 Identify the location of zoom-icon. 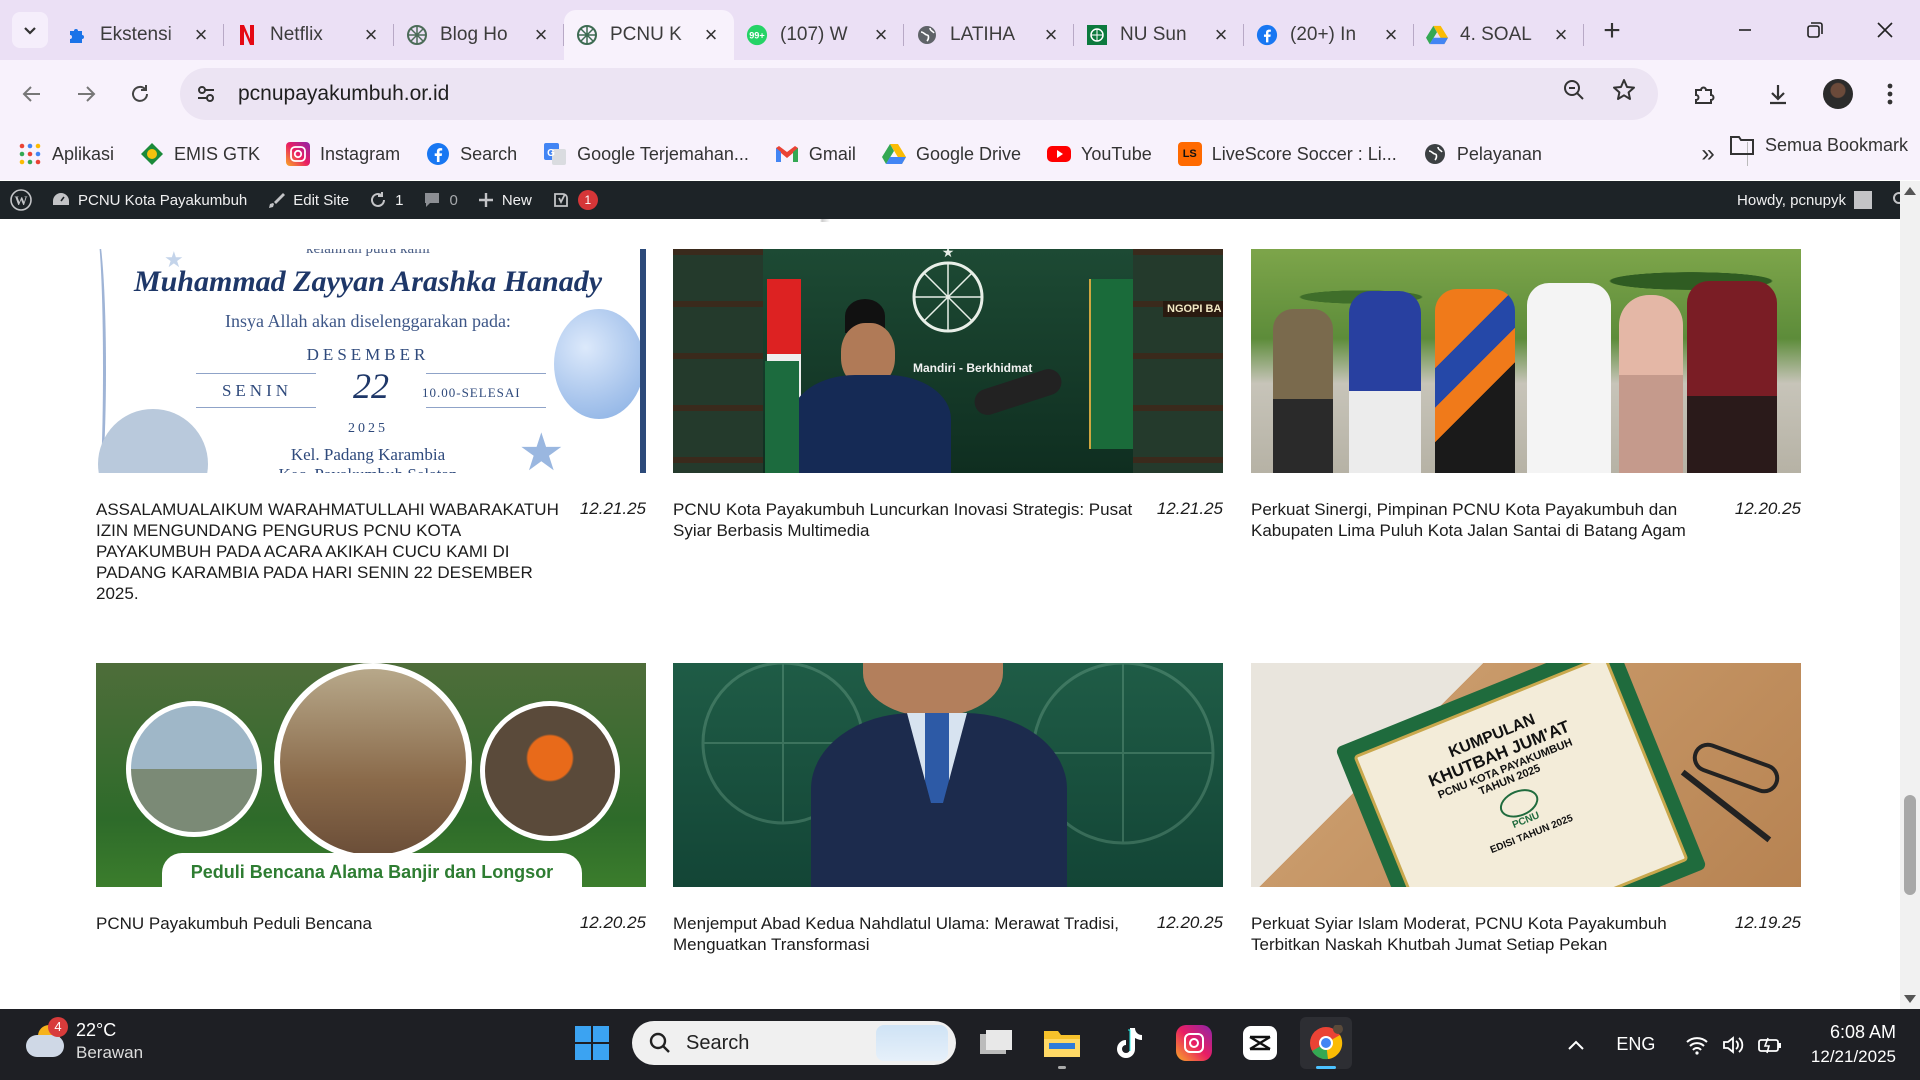
(1574, 92).